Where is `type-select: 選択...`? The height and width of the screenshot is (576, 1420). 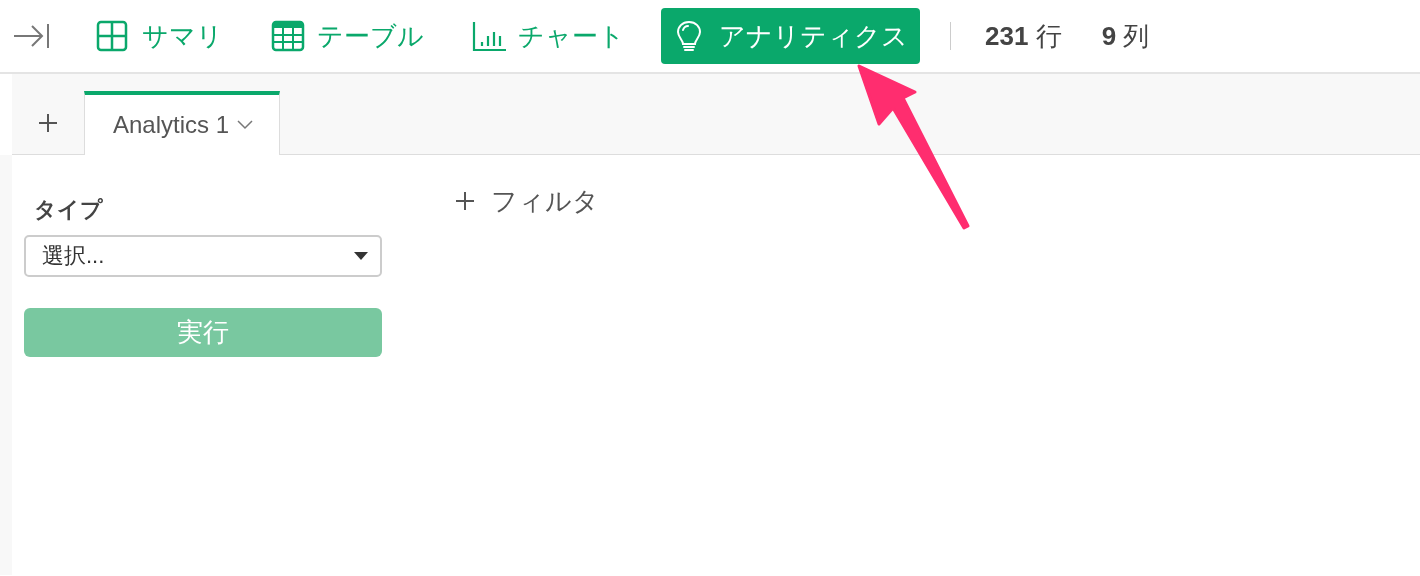
type-select: 選択... is located at coordinates (203, 256).